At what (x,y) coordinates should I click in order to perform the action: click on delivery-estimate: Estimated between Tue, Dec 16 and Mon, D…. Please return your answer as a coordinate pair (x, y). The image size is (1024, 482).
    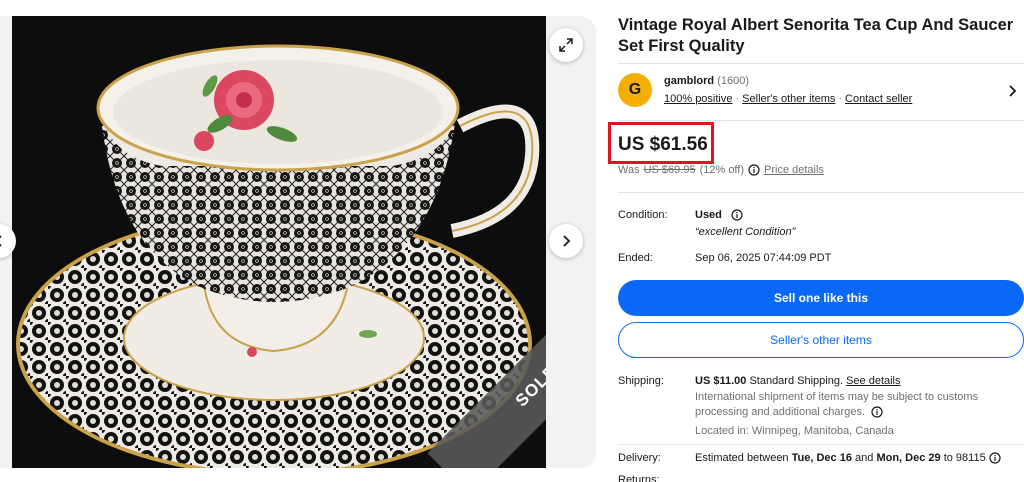
    Looking at the image, I should click on (848, 458).